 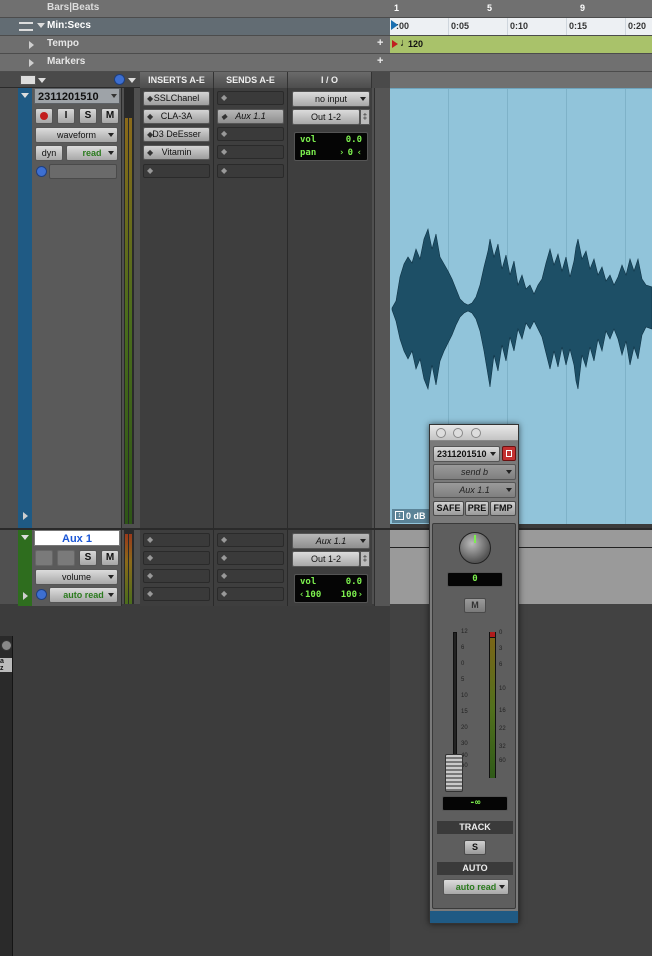 I want to click on pan-value: 0, so click(x=475, y=579).